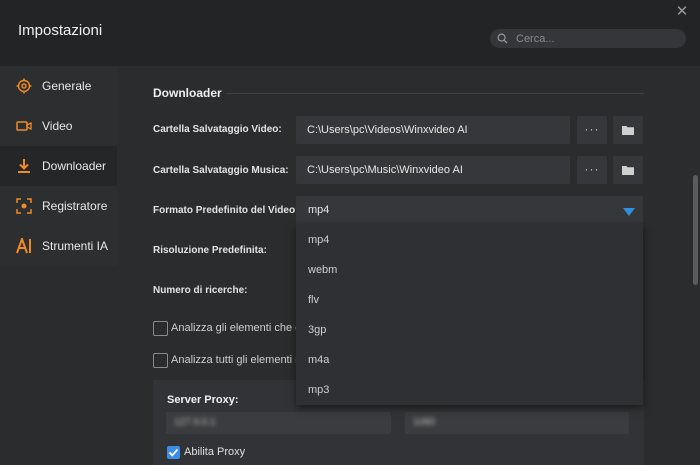  Describe the element at coordinates (24, 86) in the screenshot. I see `gear-icon` at that location.